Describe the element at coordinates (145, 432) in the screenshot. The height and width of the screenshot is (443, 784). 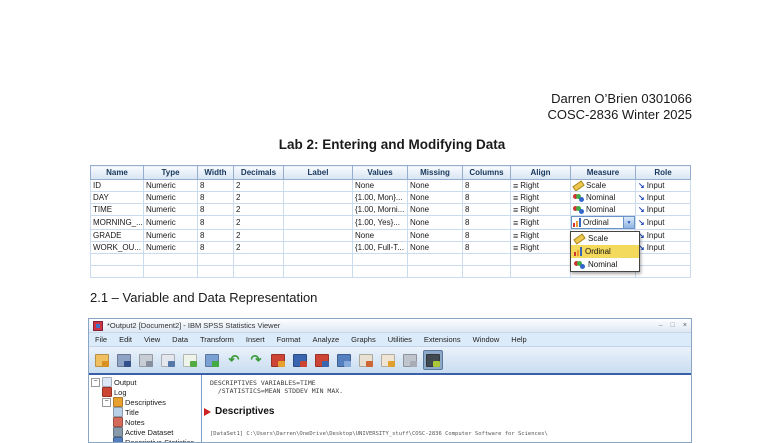
I see `outline-item-active-dataset: Active Dataset` at that location.